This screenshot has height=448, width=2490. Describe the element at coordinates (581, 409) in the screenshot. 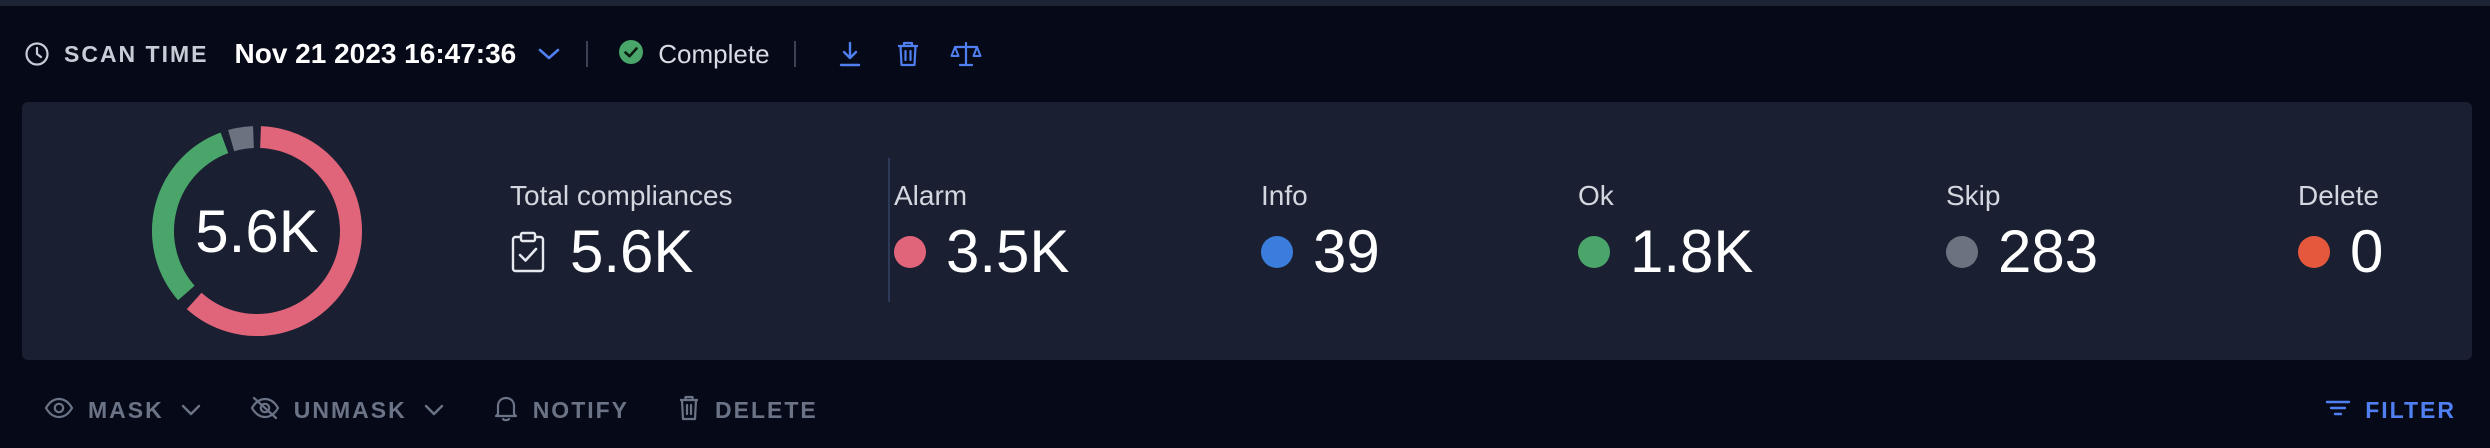

I see `notify-label: NOTIFY` at that location.